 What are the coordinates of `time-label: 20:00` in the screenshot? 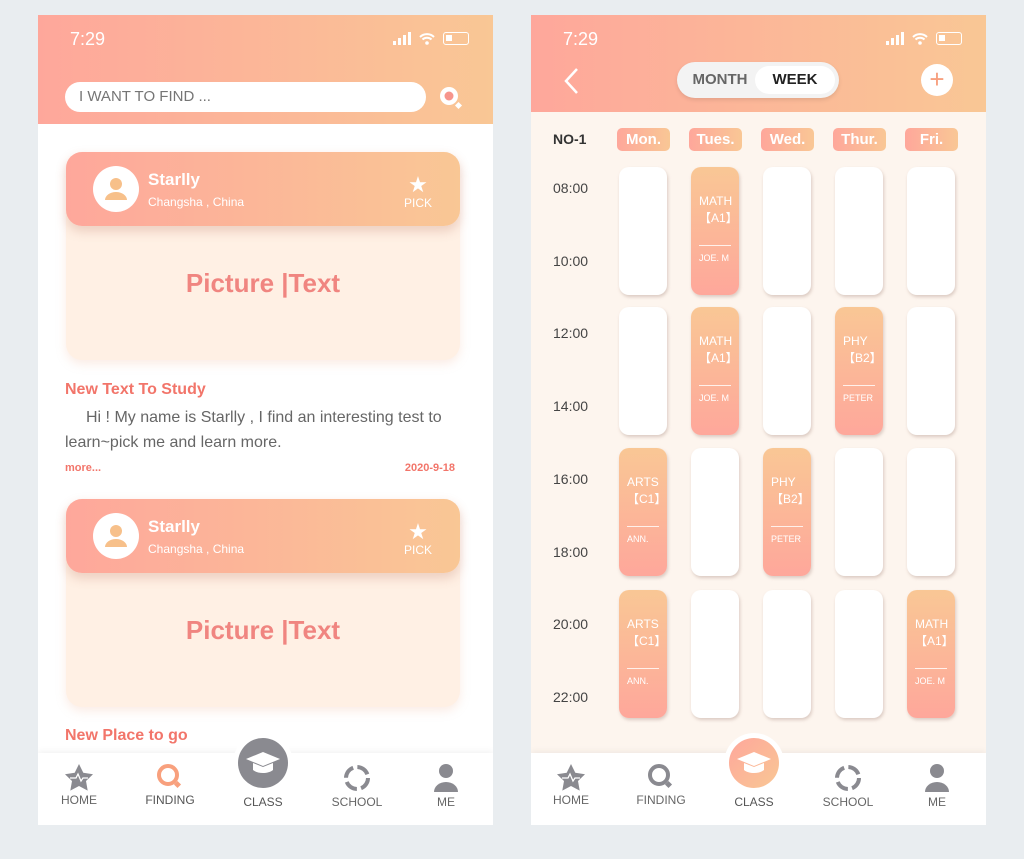 It's located at (571, 624).